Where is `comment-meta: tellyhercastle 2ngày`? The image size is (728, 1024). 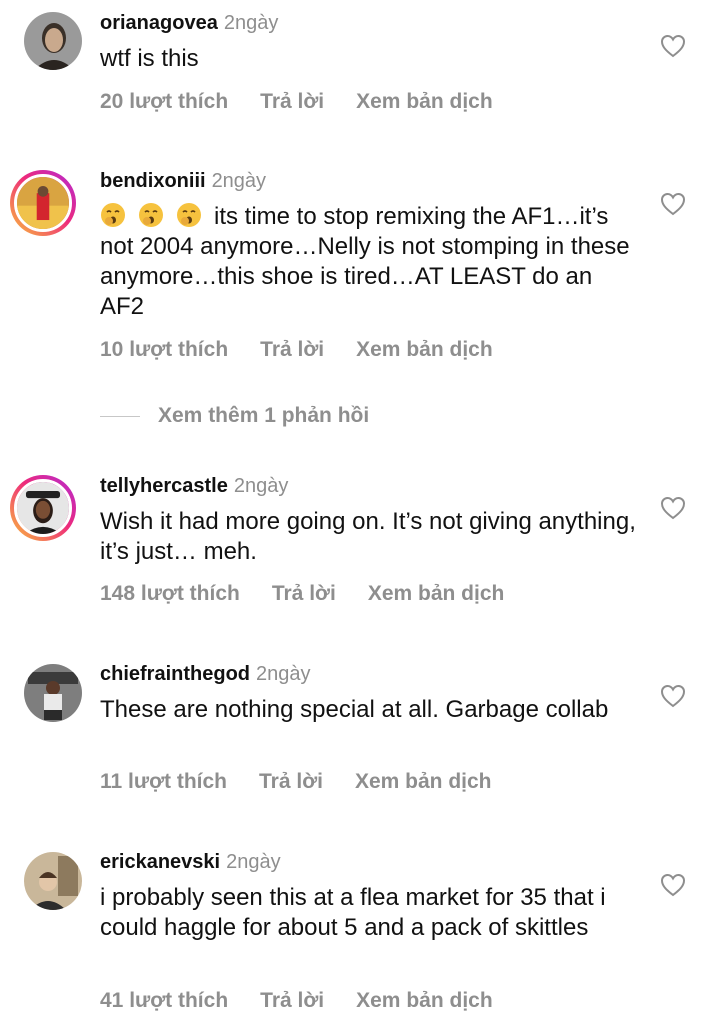 comment-meta: tellyhercastle 2ngày is located at coordinates (194, 486).